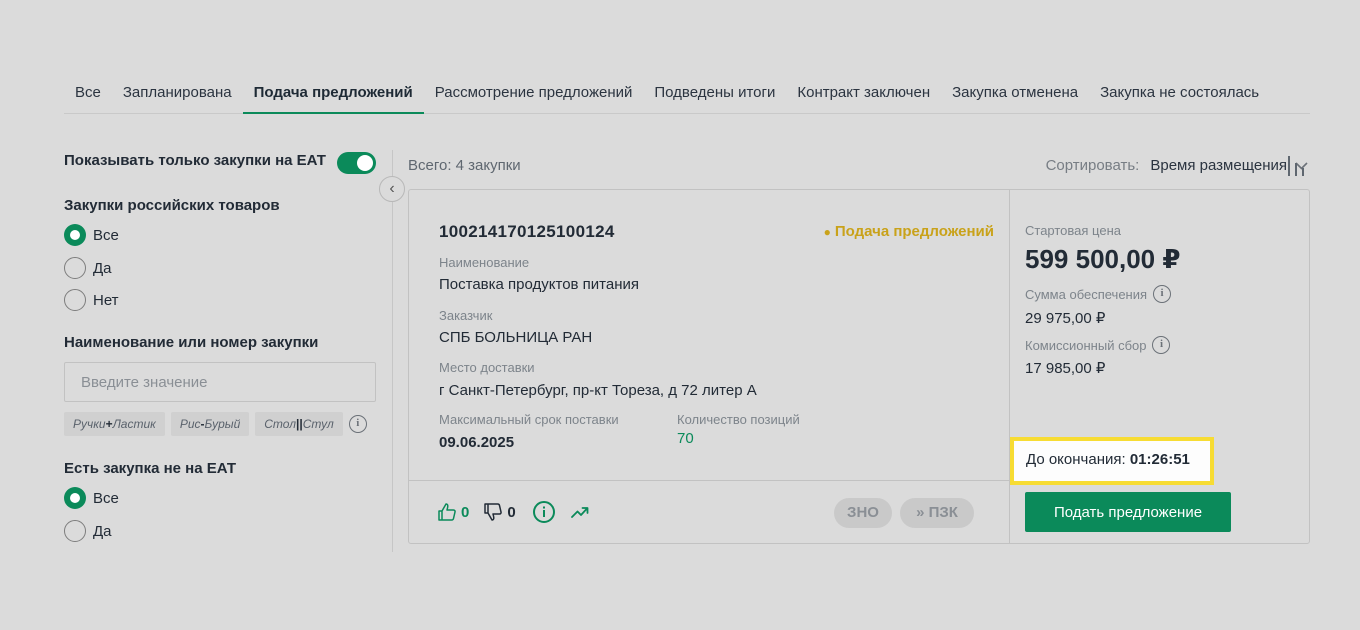 Image resolution: width=1360 pixels, height=630 pixels. I want to click on collapse-sidebar-button: ‹, so click(392, 189).